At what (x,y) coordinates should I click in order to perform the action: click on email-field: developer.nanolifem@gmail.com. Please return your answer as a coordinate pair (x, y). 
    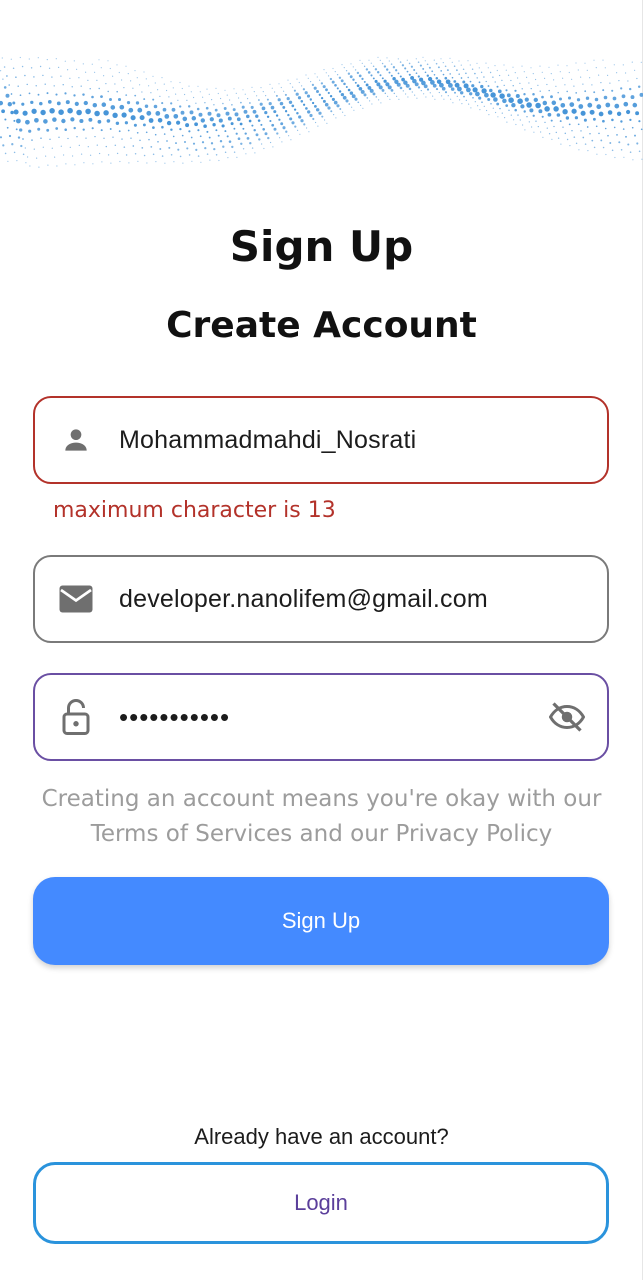
    Looking at the image, I should click on (321, 599).